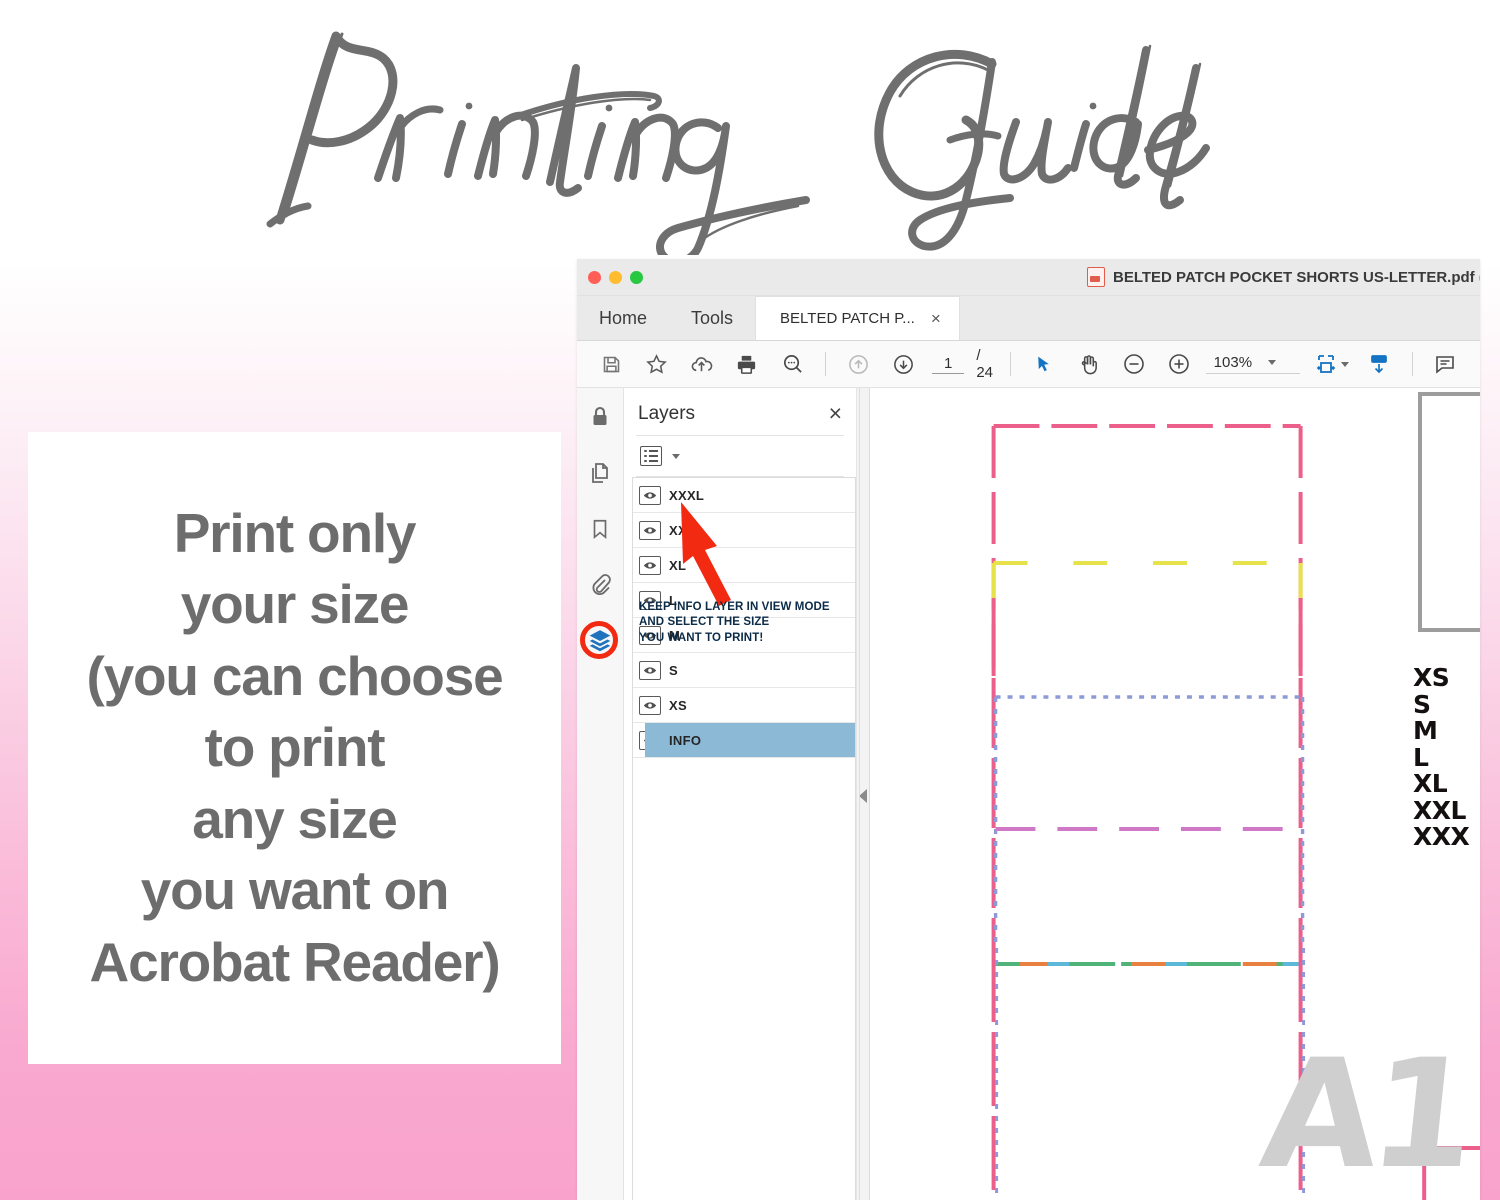 Image resolution: width=1500 pixels, height=1200 pixels. I want to click on panel-splitter, so click(863, 794).